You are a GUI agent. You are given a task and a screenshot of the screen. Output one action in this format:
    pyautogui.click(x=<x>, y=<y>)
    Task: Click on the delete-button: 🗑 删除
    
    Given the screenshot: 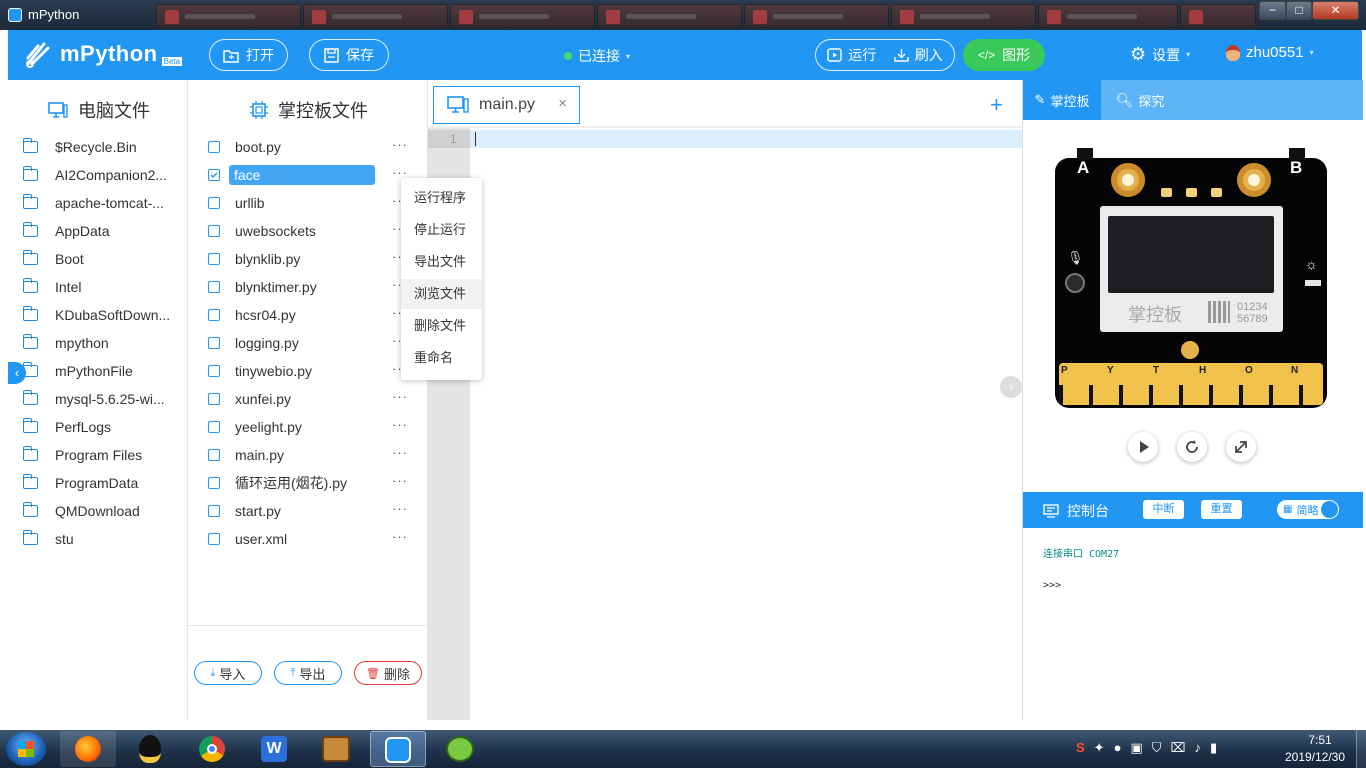 What is the action you would take?
    pyautogui.click(x=388, y=673)
    